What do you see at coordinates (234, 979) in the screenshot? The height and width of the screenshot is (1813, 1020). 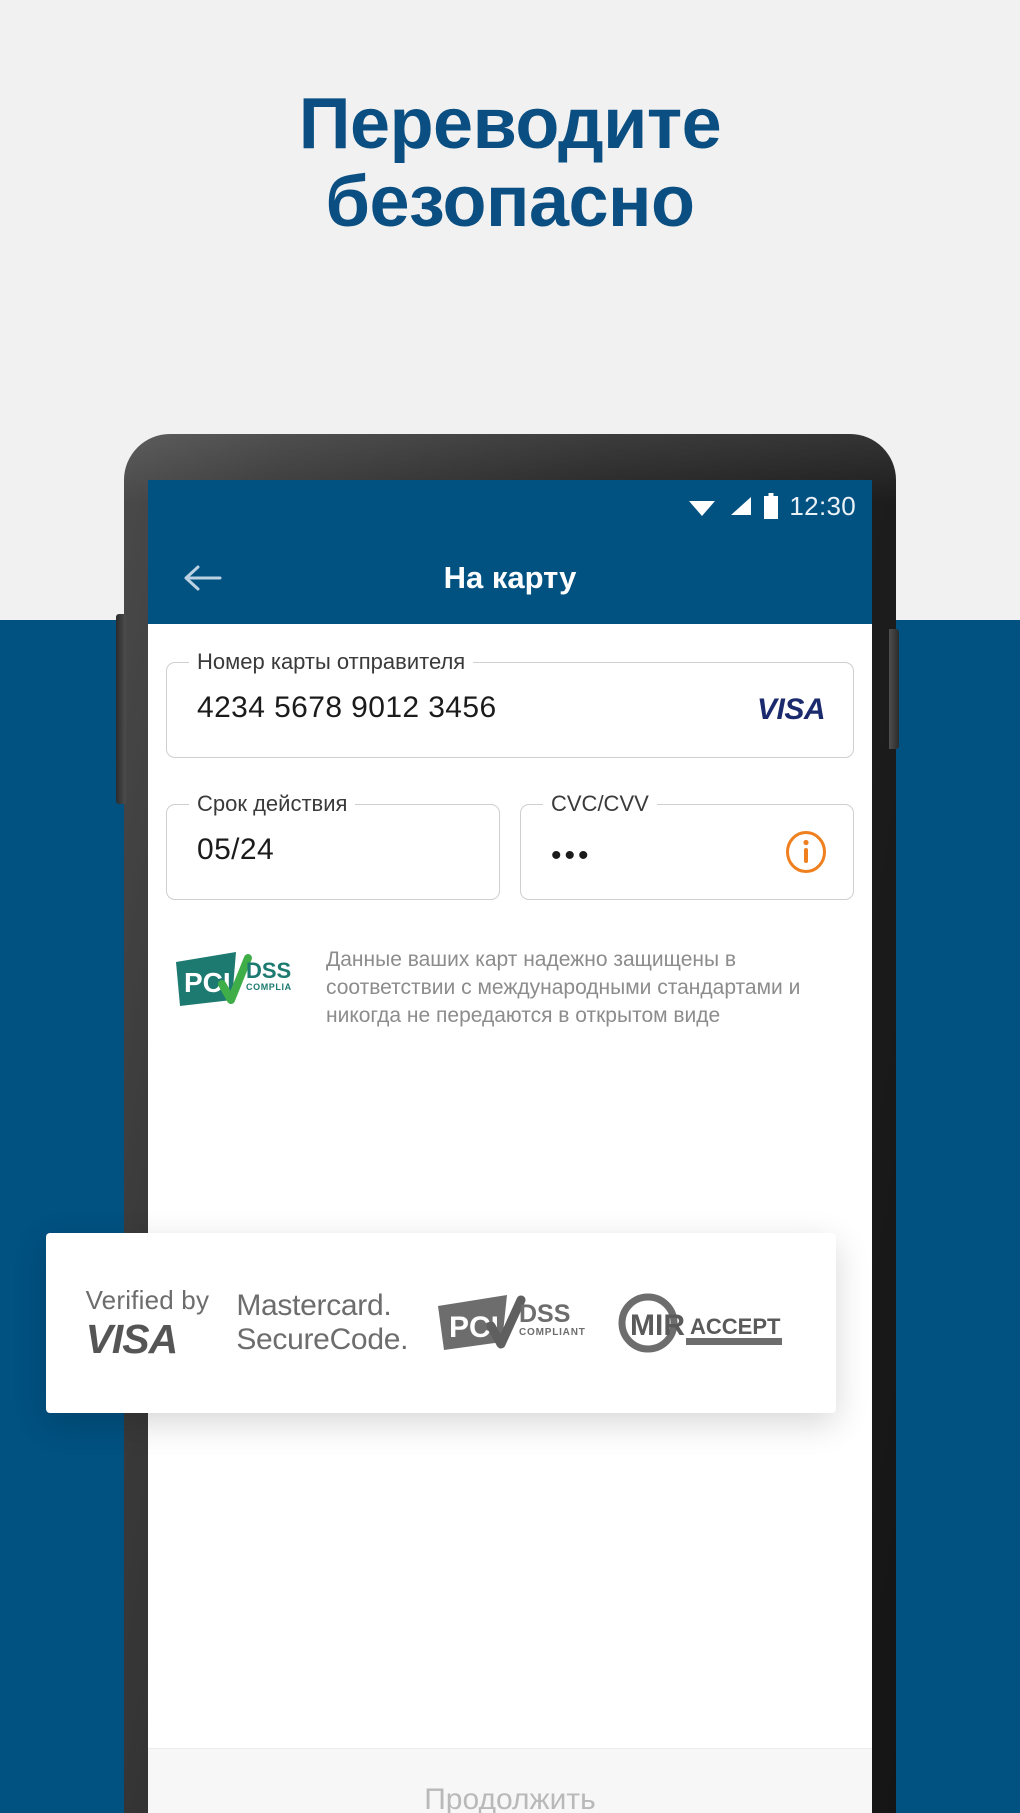 I see `pci-dss-compliant-logo-icon: PCI DSS COMPLIANT` at bounding box center [234, 979].